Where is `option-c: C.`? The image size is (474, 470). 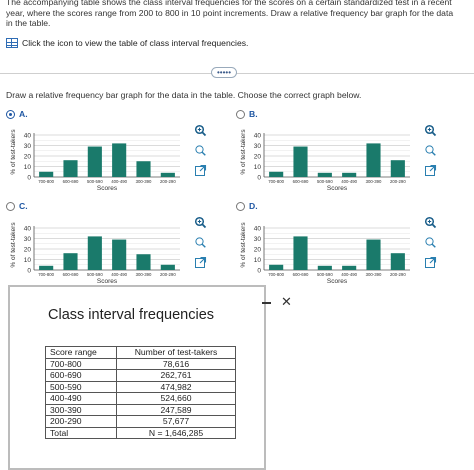 option-c: C. is located at coordinates (17, 206).